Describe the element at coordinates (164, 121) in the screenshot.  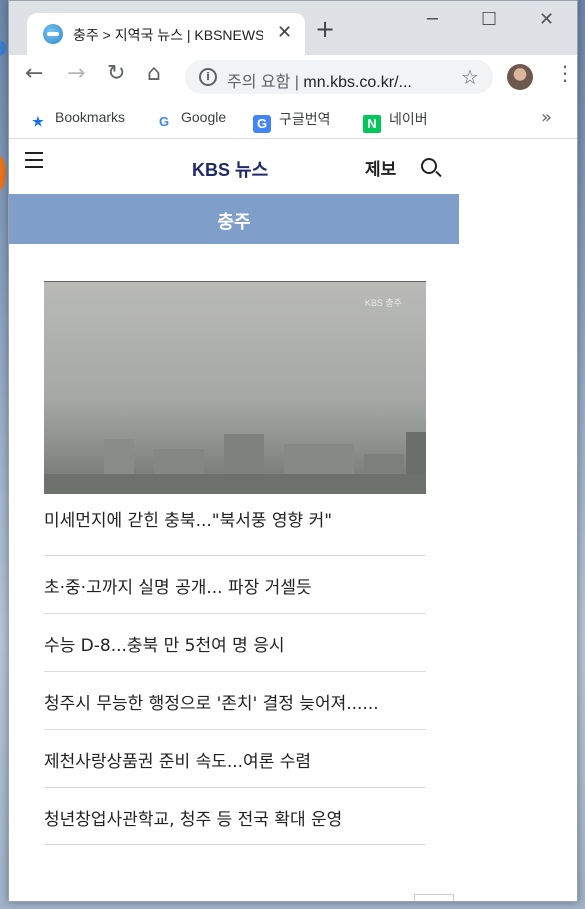
I see `google-icon: G` at that location.